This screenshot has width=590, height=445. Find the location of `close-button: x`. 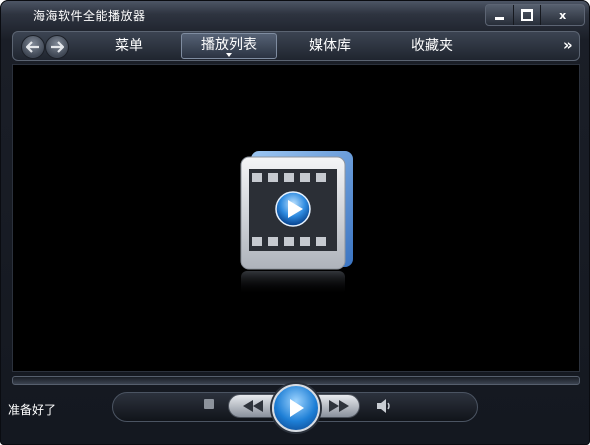

close-button: x is located at coordinates (562, 15).